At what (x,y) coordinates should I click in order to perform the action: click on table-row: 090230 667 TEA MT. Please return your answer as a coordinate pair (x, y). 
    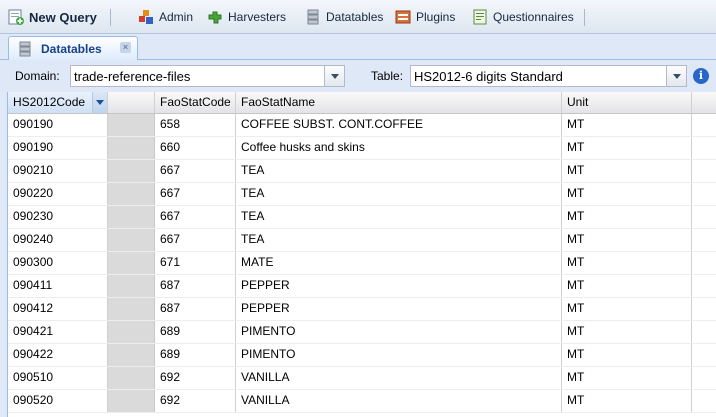
    Looking at the image, I should click on (362, 217).